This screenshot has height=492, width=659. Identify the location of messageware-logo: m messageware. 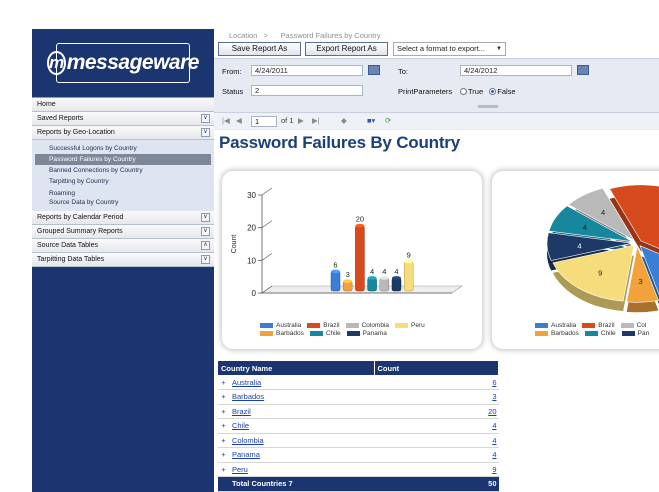
(123, 63).